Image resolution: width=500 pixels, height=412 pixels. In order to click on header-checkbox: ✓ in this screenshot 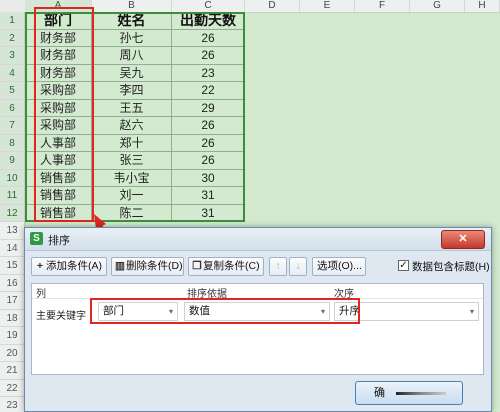, I will do `click(403, 265)`.